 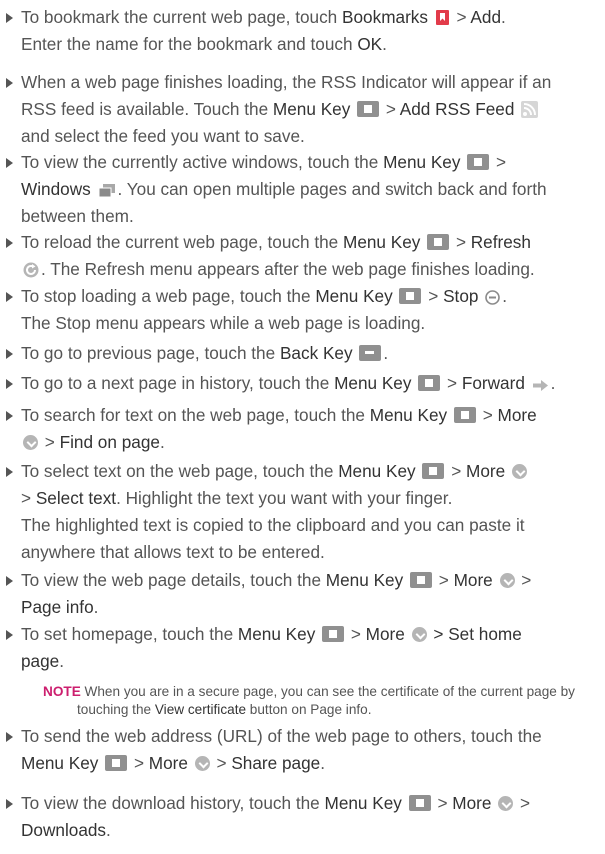 I want to click on refresh-icon, so click(x=31, y=270).